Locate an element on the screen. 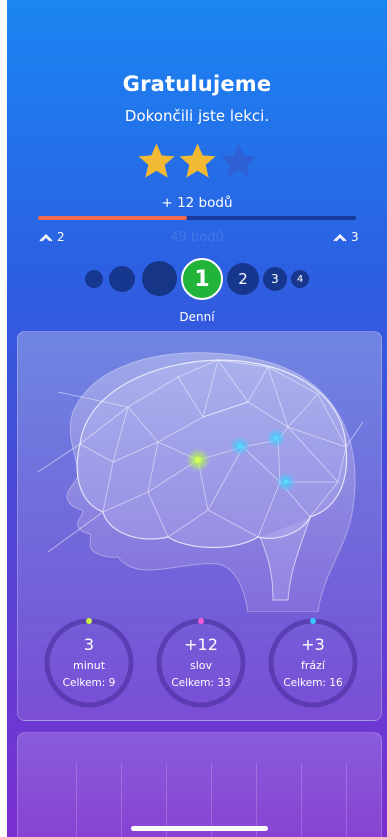 This screenshot has width=387, height=837. history-chart-card is located at coordinates (199, 784).